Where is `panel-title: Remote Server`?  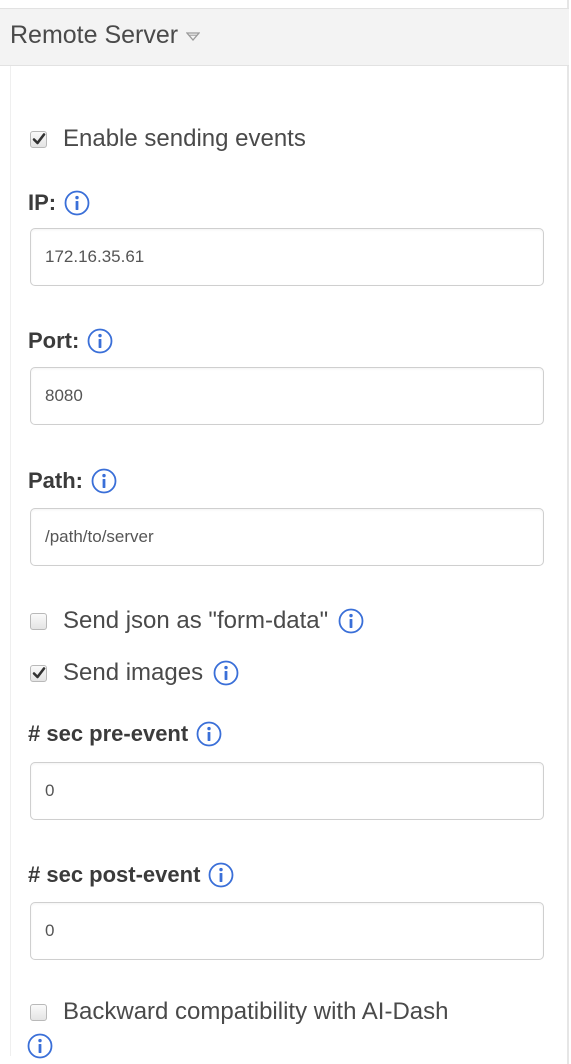 panel-title: Remote Server is located at coordinates (105, 35).